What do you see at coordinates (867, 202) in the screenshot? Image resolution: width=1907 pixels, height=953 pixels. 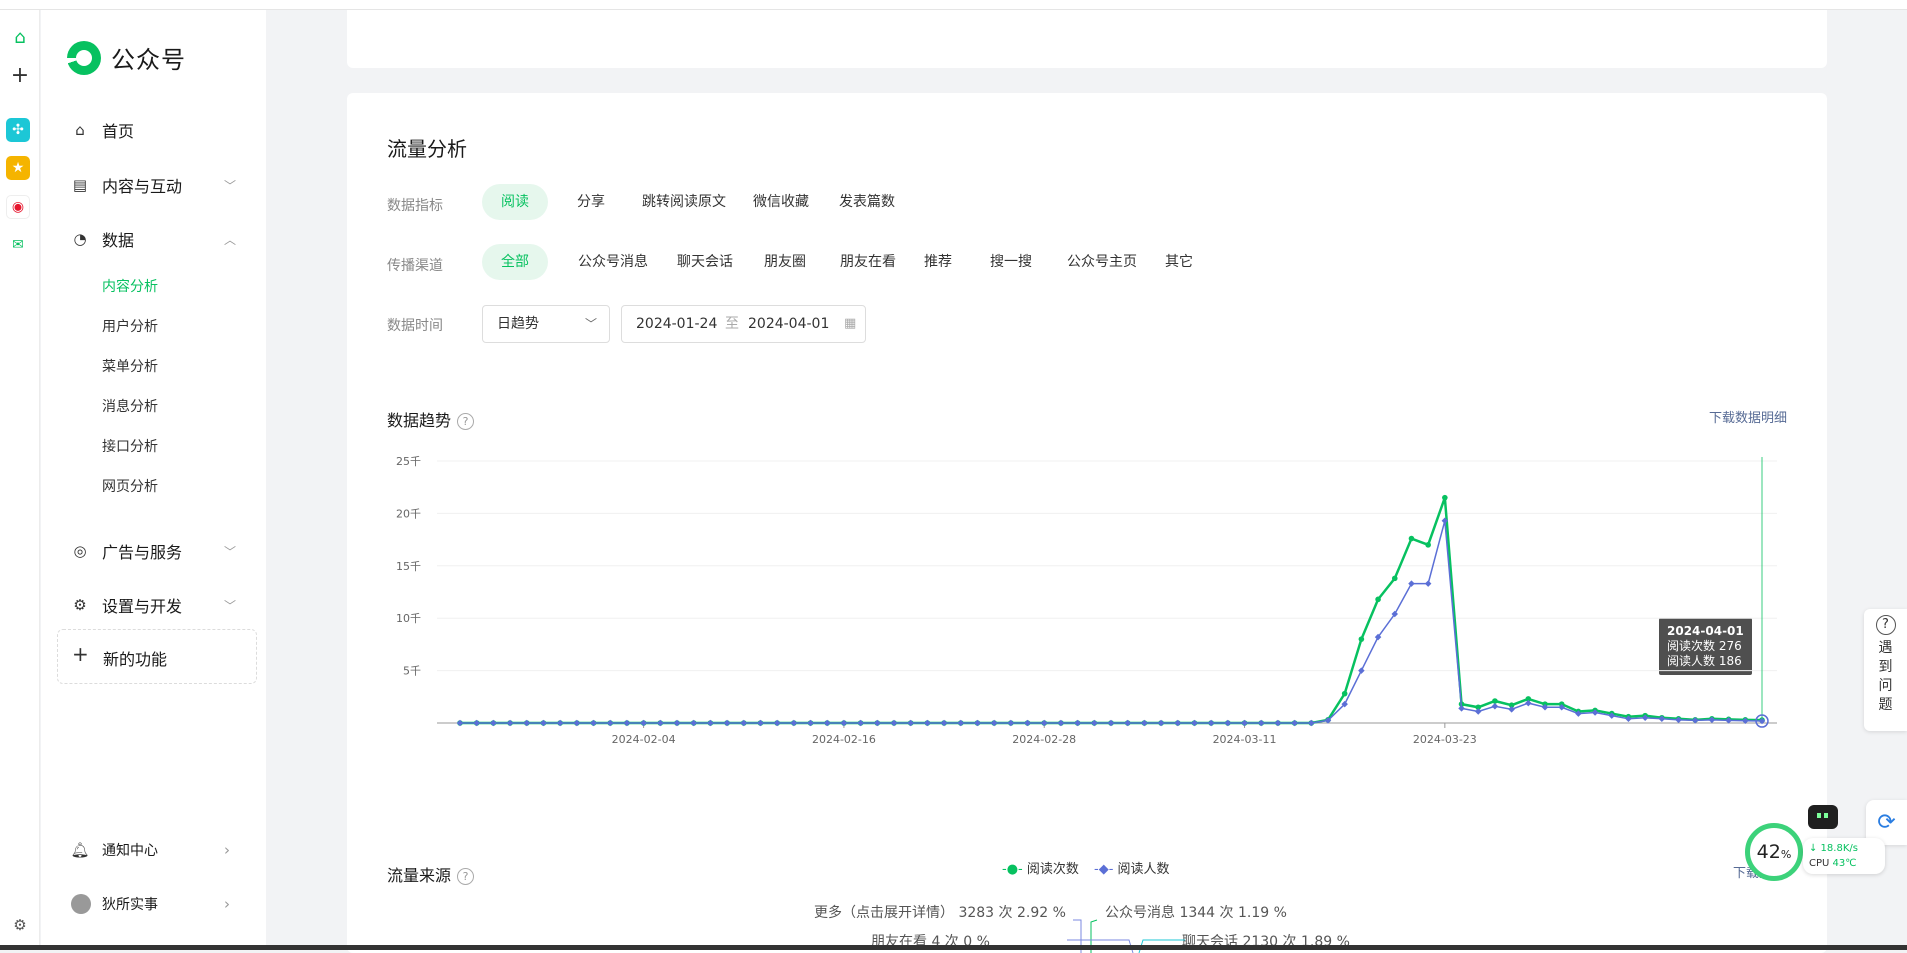 I see `metric-posts: 发表篇数` at bounding box center [867, 202].